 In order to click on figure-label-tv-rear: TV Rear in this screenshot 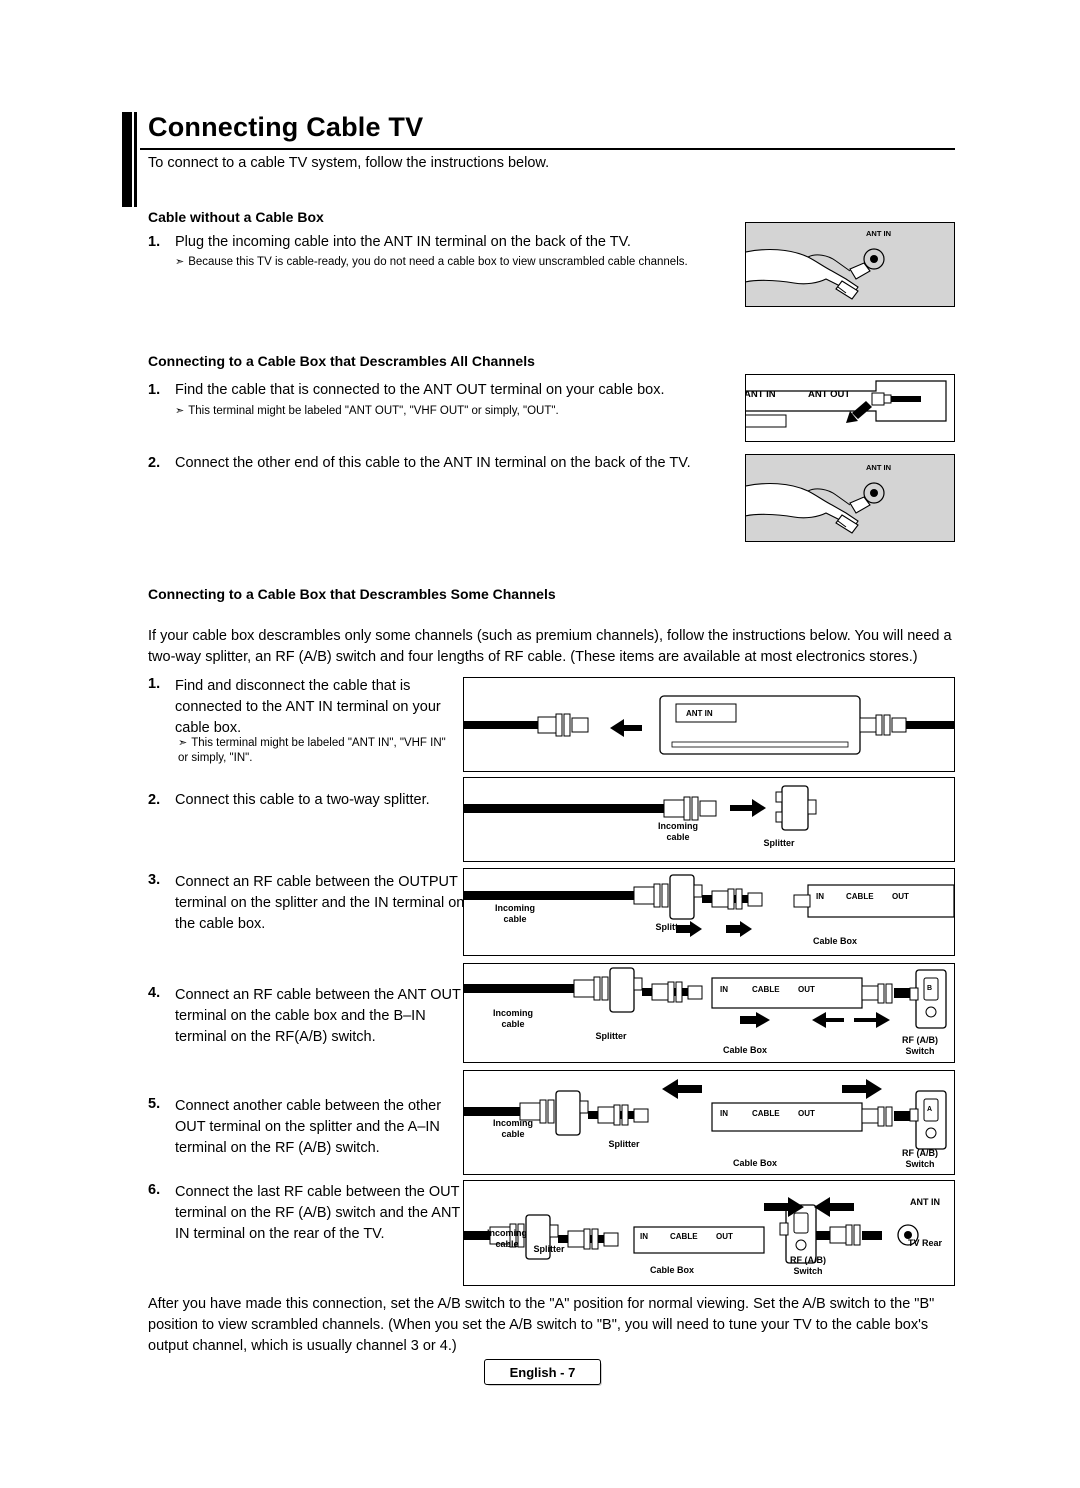, I will do `click(924, 1243)`.